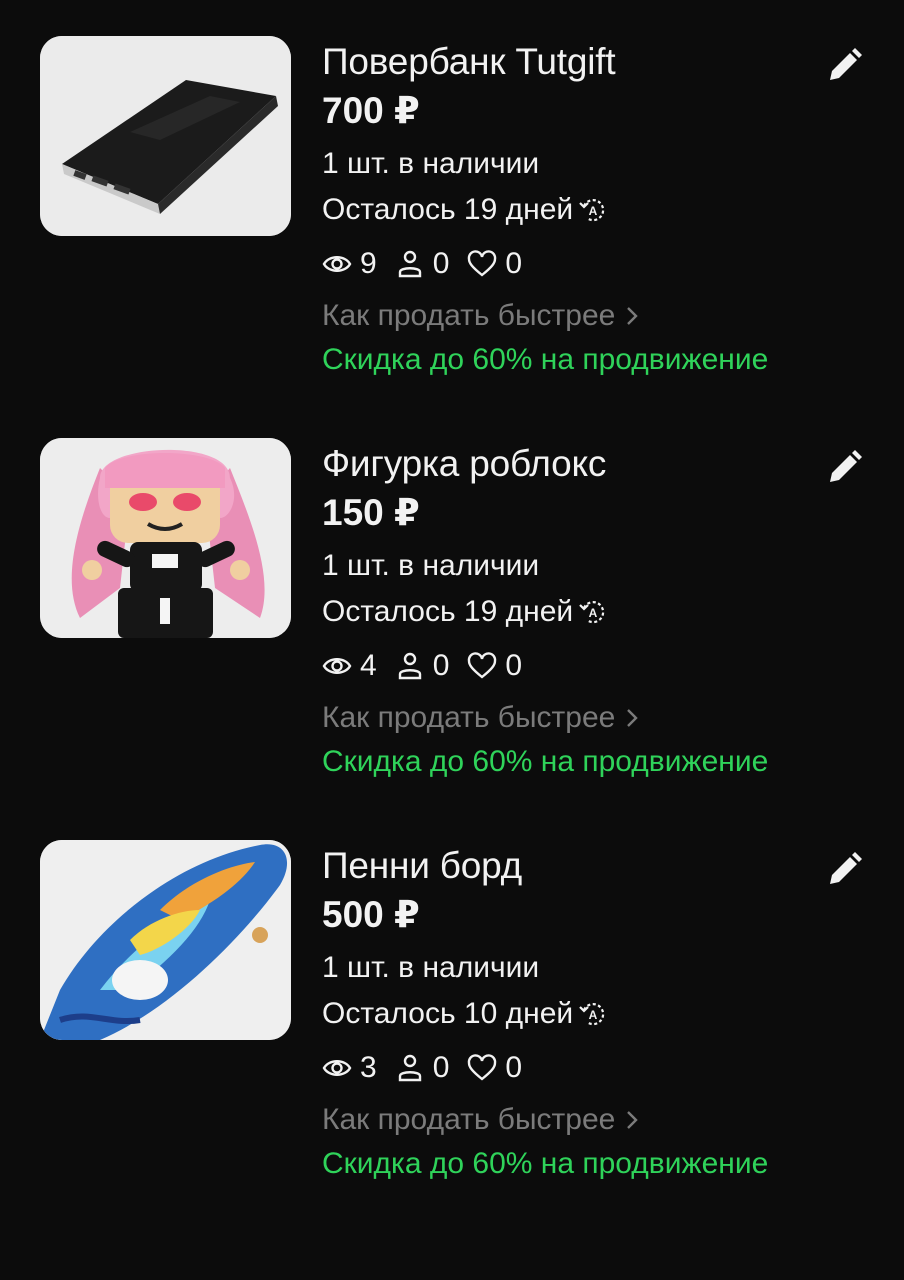 The width and height of the screenshot is (904, 1280). I want to click on listing-title: Фигурка роблокс, so click(582, 464).